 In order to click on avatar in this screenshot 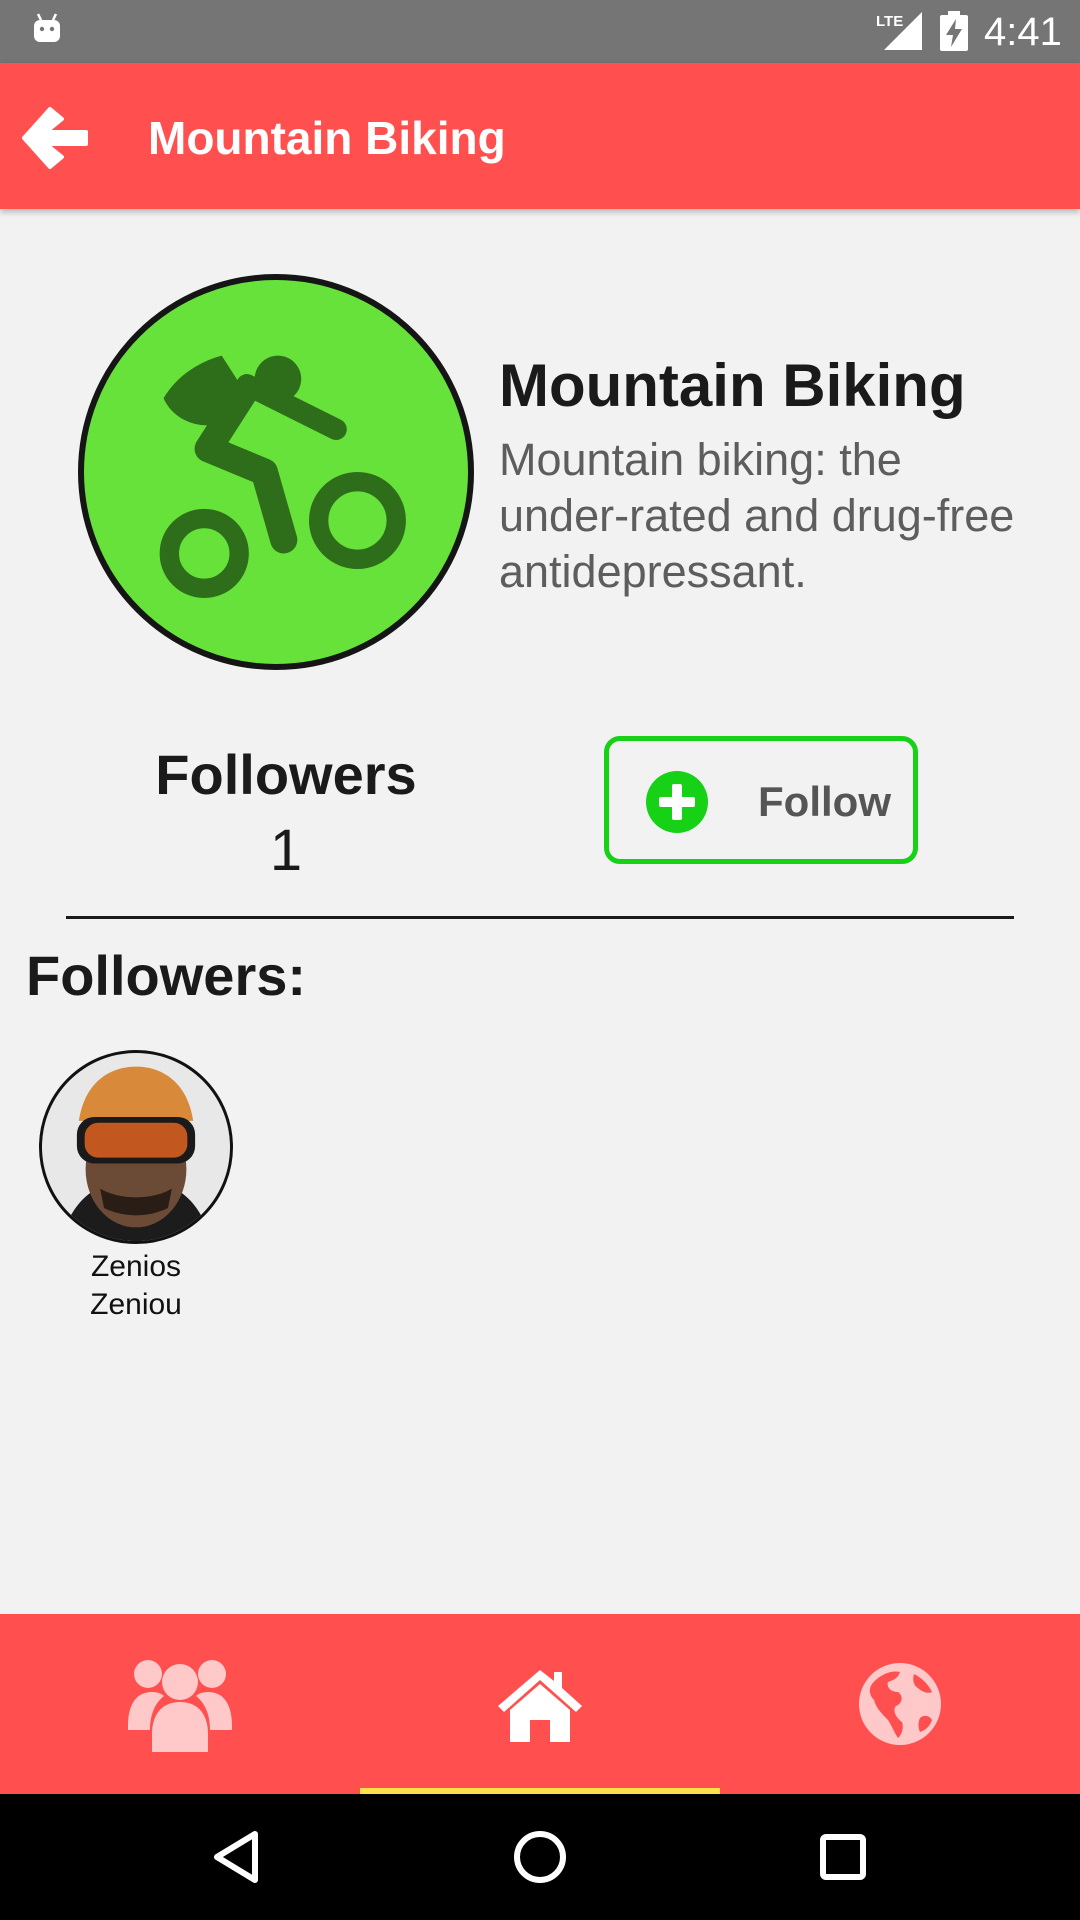, I will do `click(136, 1147)`.